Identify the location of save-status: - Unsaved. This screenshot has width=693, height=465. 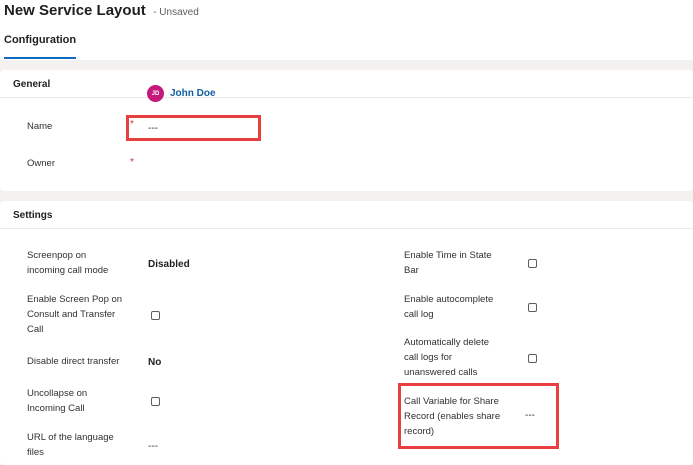
(176, 12).